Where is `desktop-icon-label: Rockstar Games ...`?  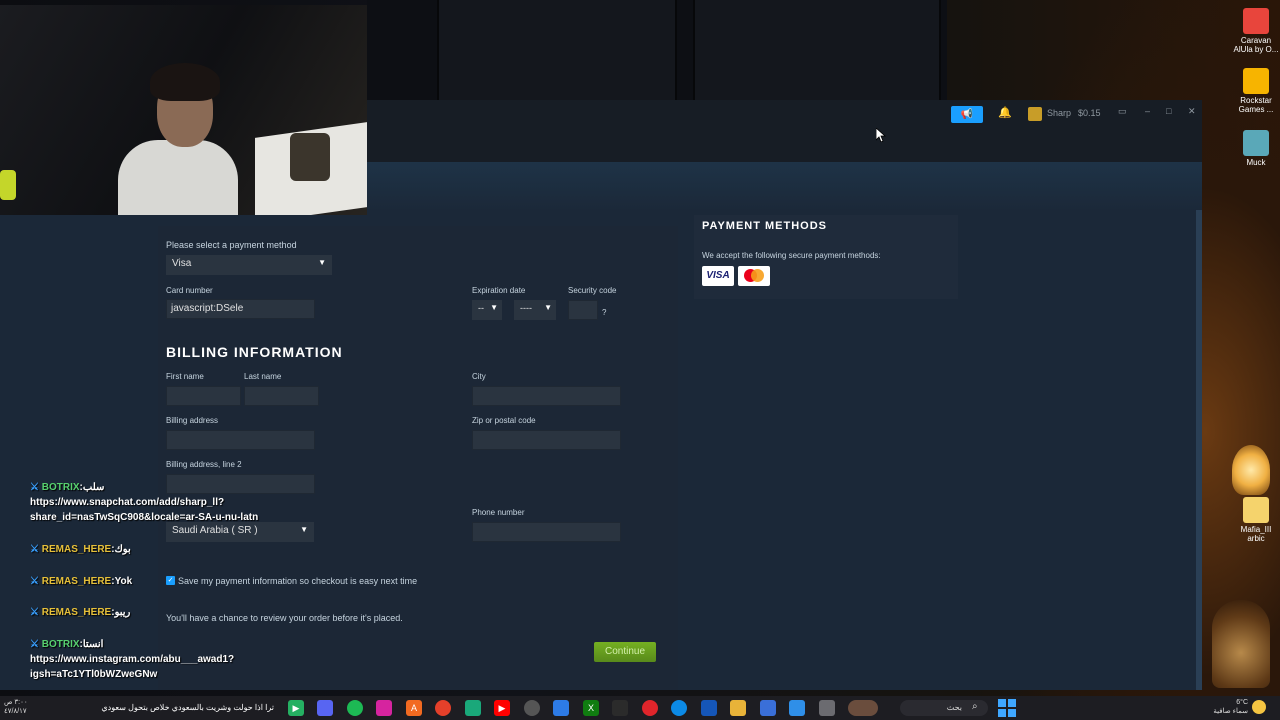
desktop-icon-label: Rockstar Games ... is located at coordinates (1256, 105).